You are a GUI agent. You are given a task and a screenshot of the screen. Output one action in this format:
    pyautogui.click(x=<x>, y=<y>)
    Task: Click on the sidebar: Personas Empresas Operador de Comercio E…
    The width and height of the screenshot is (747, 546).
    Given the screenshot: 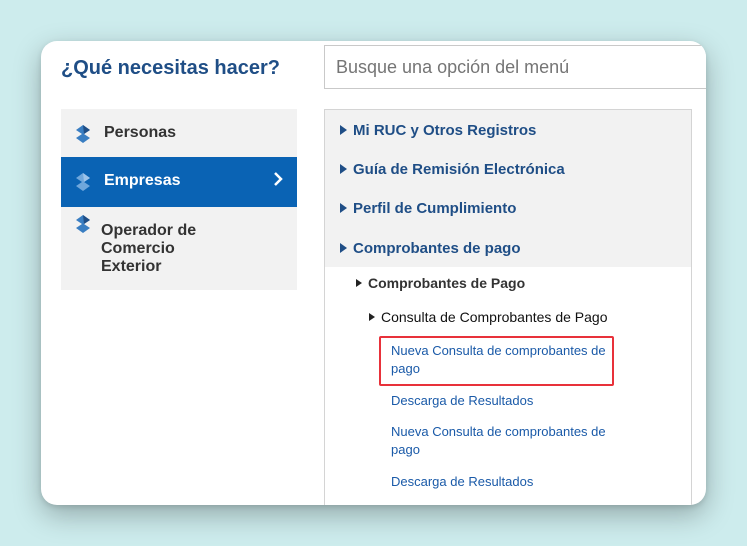 What is the action you would take?
    pyautogui.click(x=179, y=199)
    